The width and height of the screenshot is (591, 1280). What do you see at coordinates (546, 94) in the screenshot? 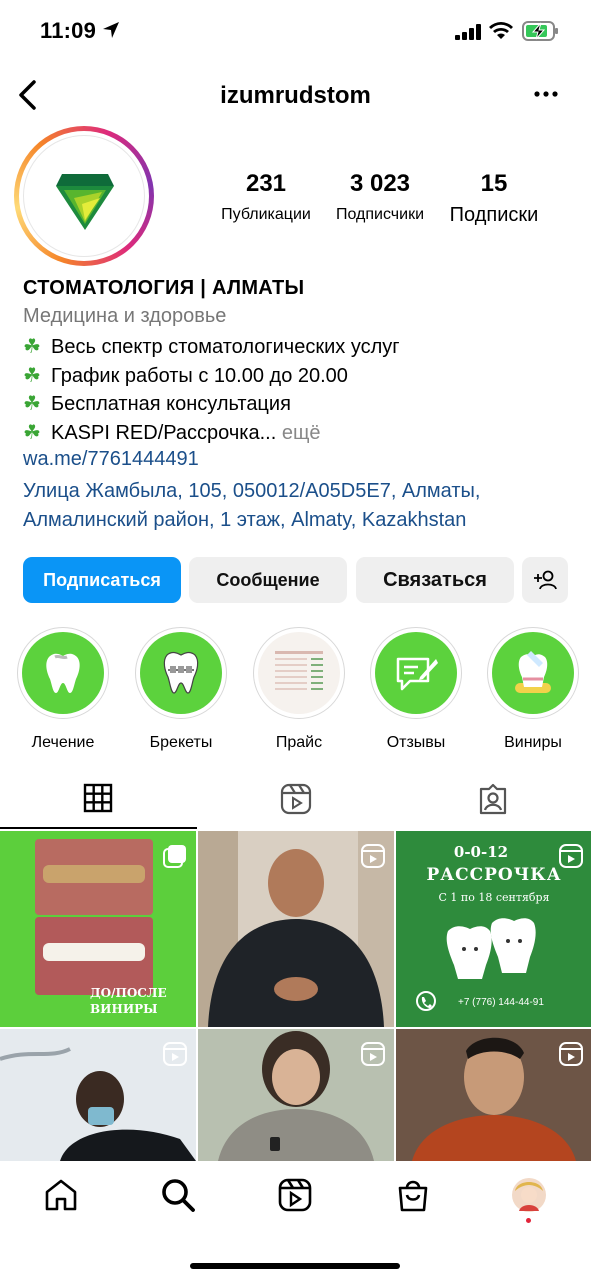
I see `more-options-icon` at bounding box center [546, 94].